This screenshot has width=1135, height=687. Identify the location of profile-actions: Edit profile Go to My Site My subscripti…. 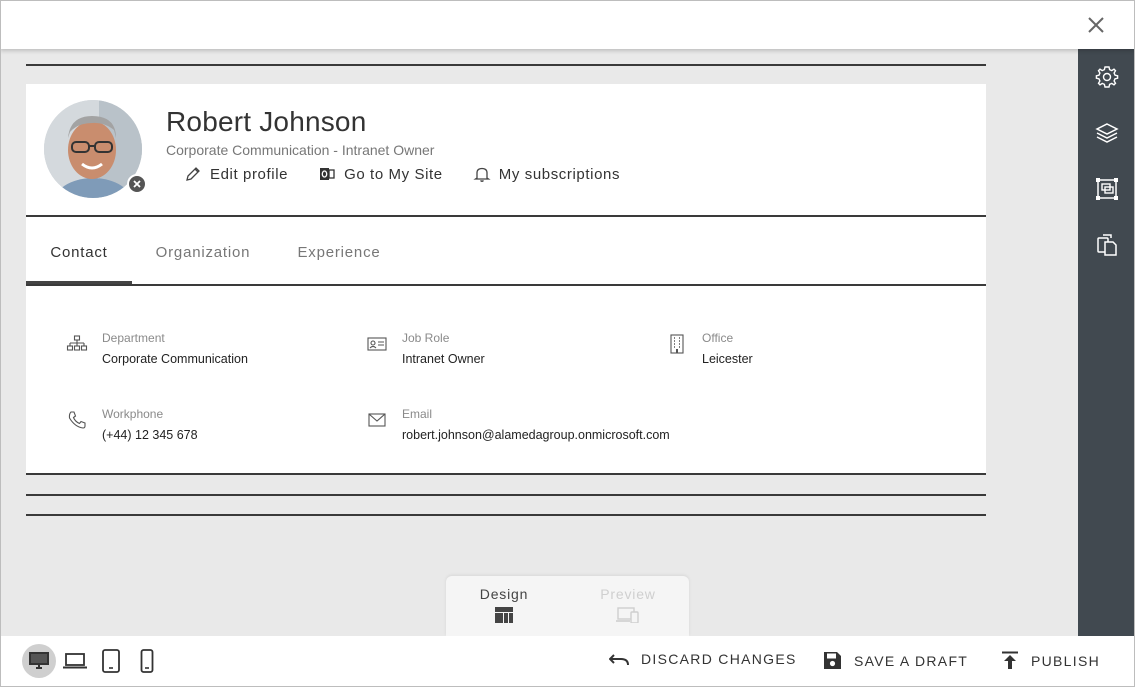
(402, 174).